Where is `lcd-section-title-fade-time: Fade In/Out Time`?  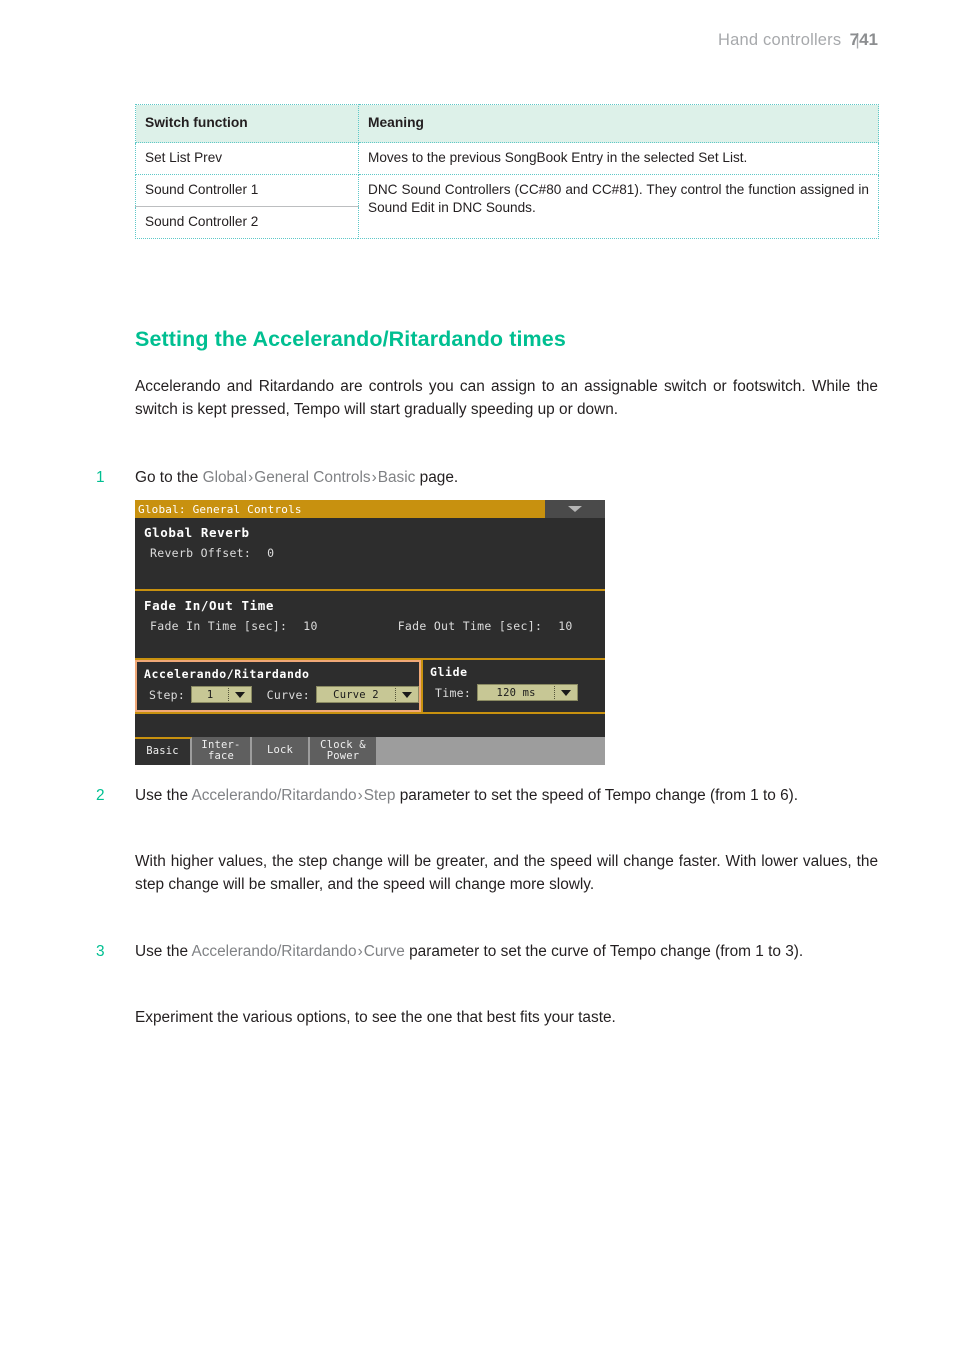
lcd-section-title-fade-time: Fade In/Out Time is located at coordinates (209, 605).